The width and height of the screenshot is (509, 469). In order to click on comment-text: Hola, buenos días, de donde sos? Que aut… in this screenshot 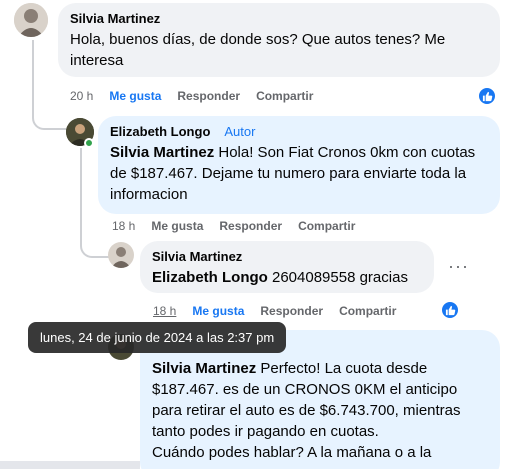, I will do `click(258, 50)`.